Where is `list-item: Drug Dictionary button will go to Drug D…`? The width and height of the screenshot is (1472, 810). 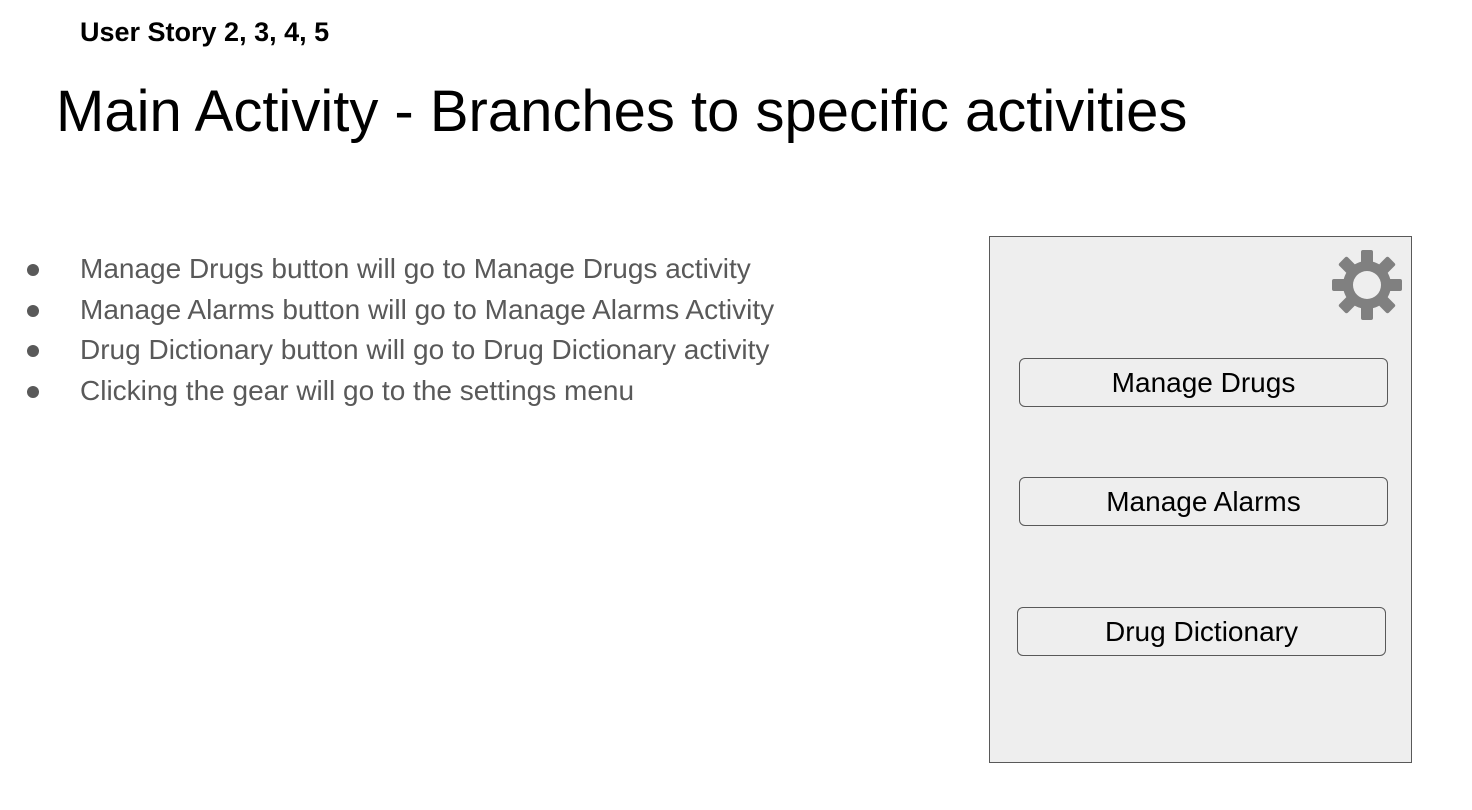
list-item: Drug Dictionary button will go to Drug D… is located at coordinates (387, 351).